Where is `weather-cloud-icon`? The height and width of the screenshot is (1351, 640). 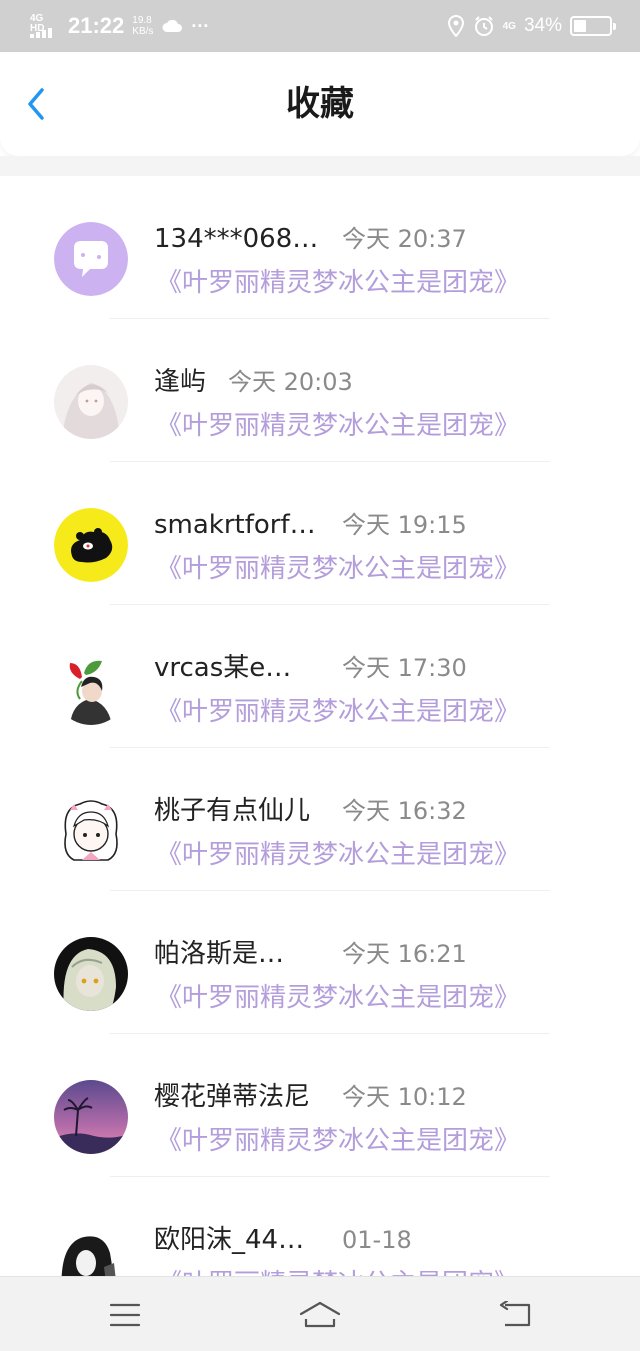
weather-cloud-icon is located at coordinates (172, 25).